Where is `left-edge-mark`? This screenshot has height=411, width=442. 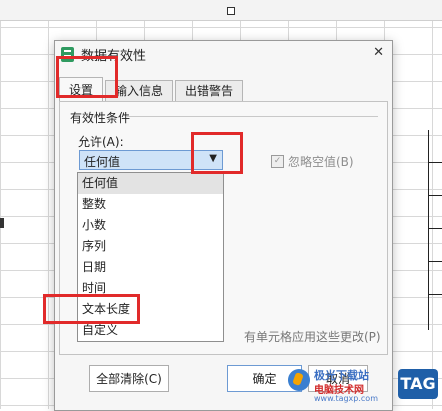 left-edge-mark is located at coordinates (2, 223).